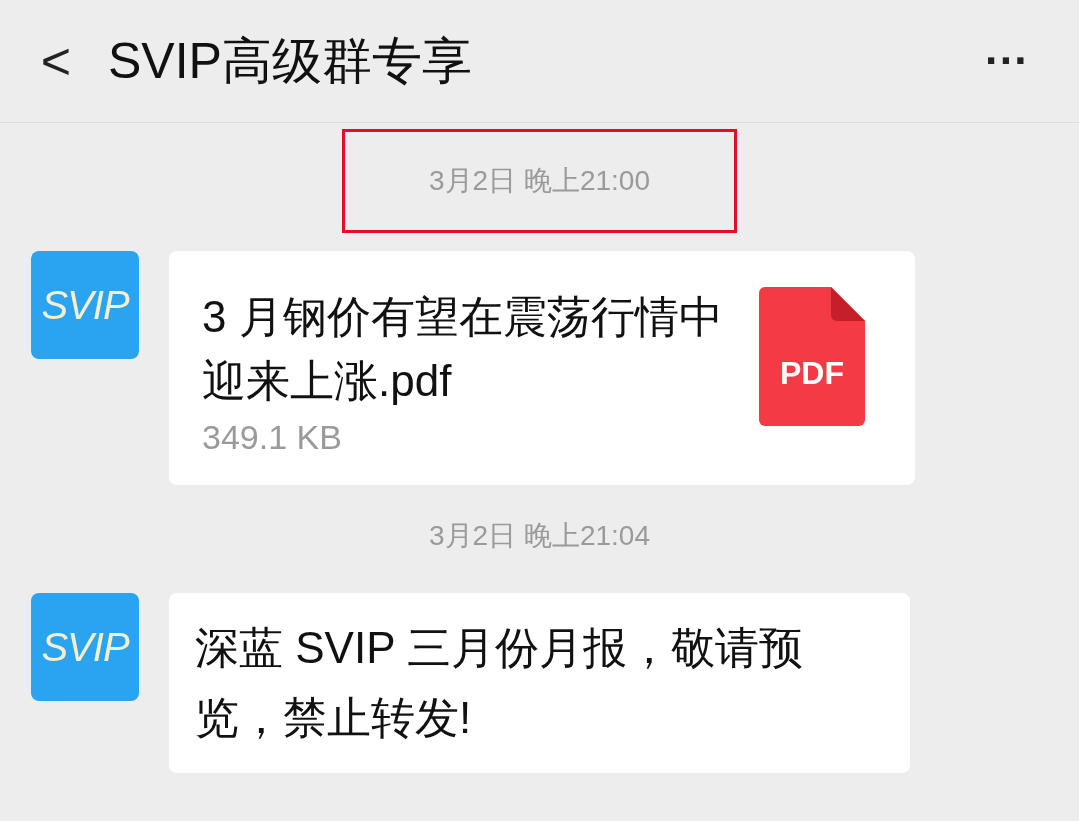  I want to click on more-button: ···, so click(1007, 61).